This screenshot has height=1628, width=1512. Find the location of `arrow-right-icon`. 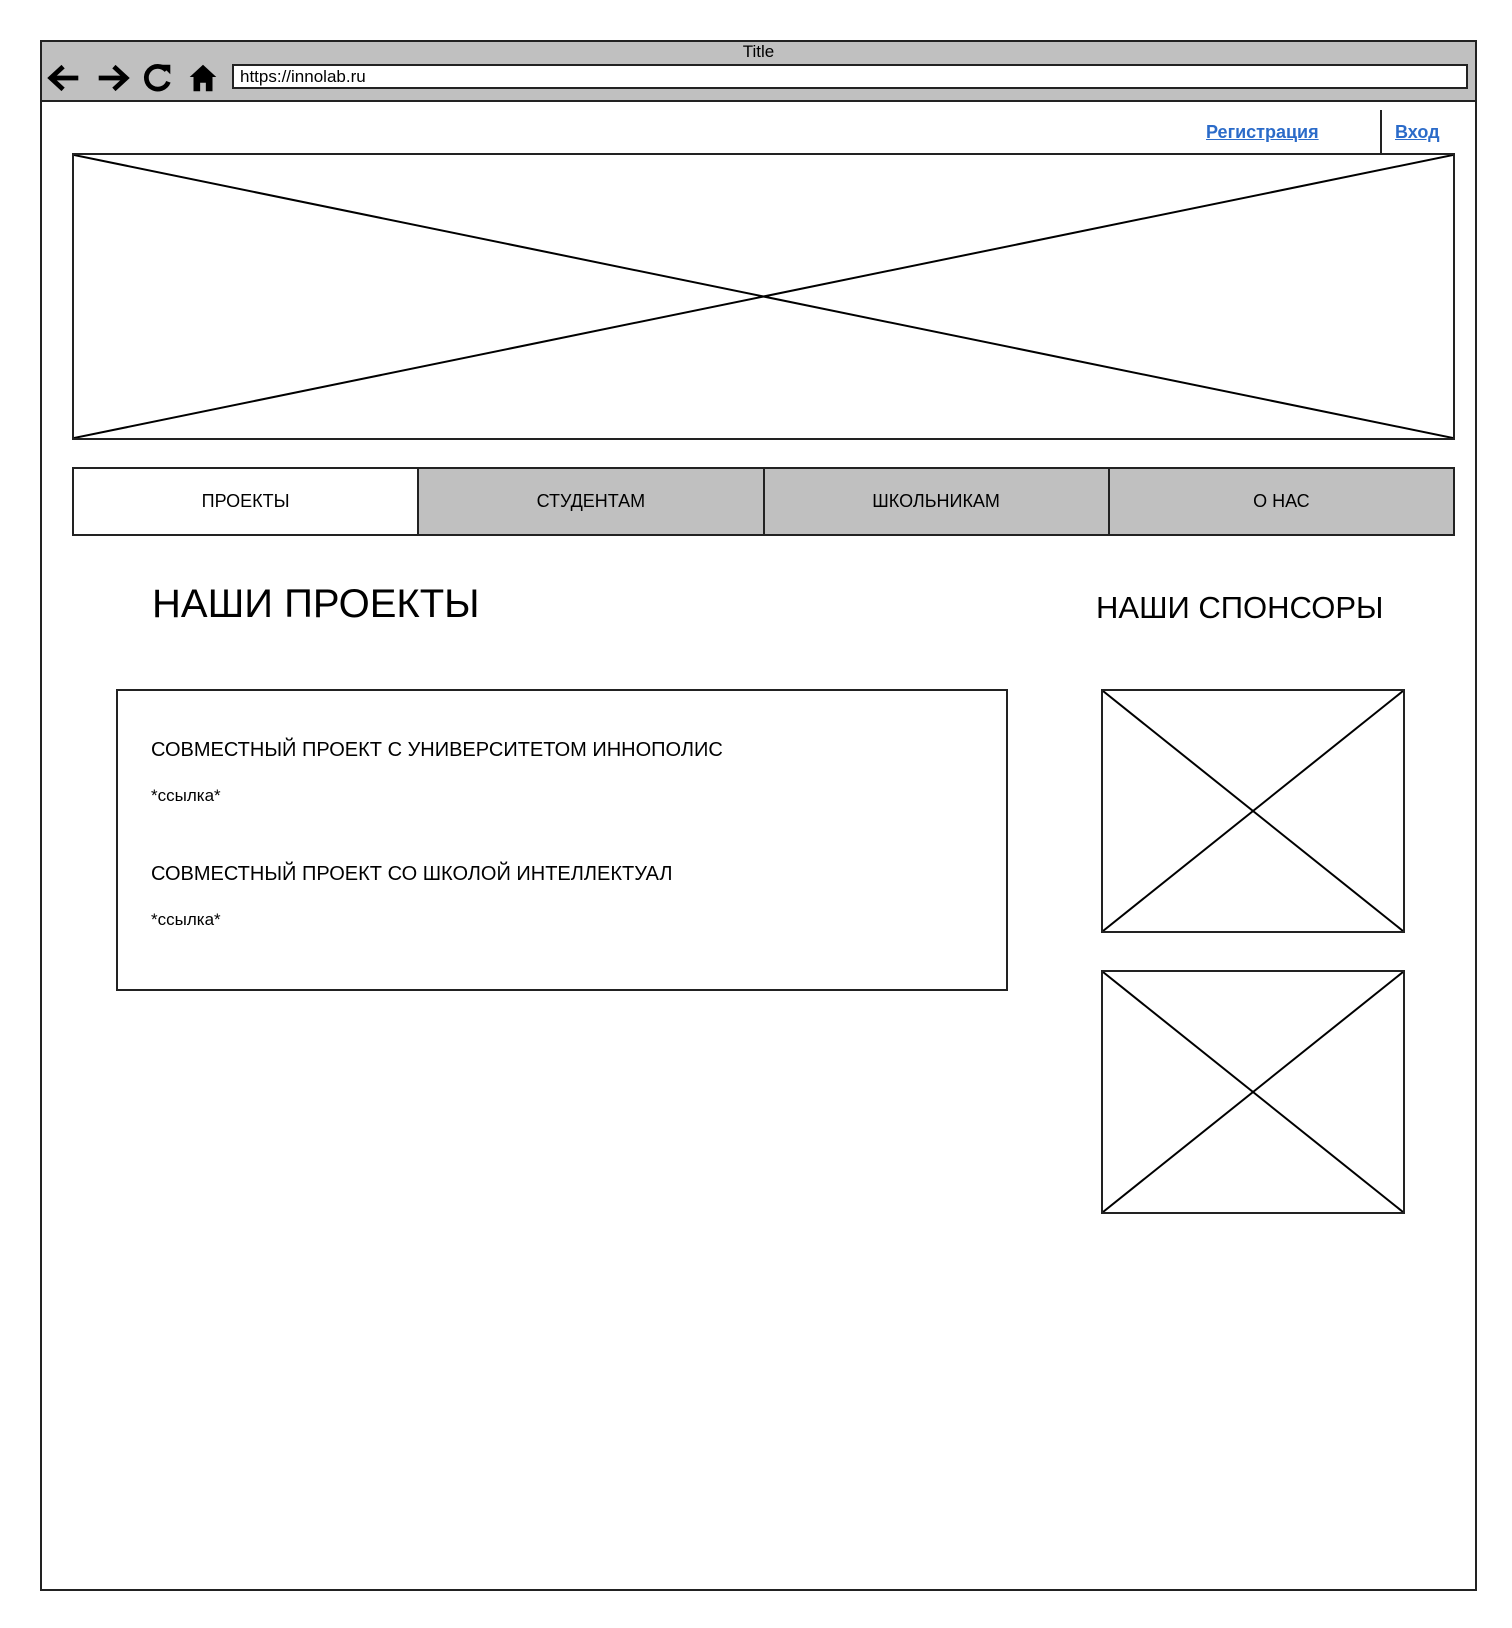

arrow-right-icon is located at coordinates (114, 78).